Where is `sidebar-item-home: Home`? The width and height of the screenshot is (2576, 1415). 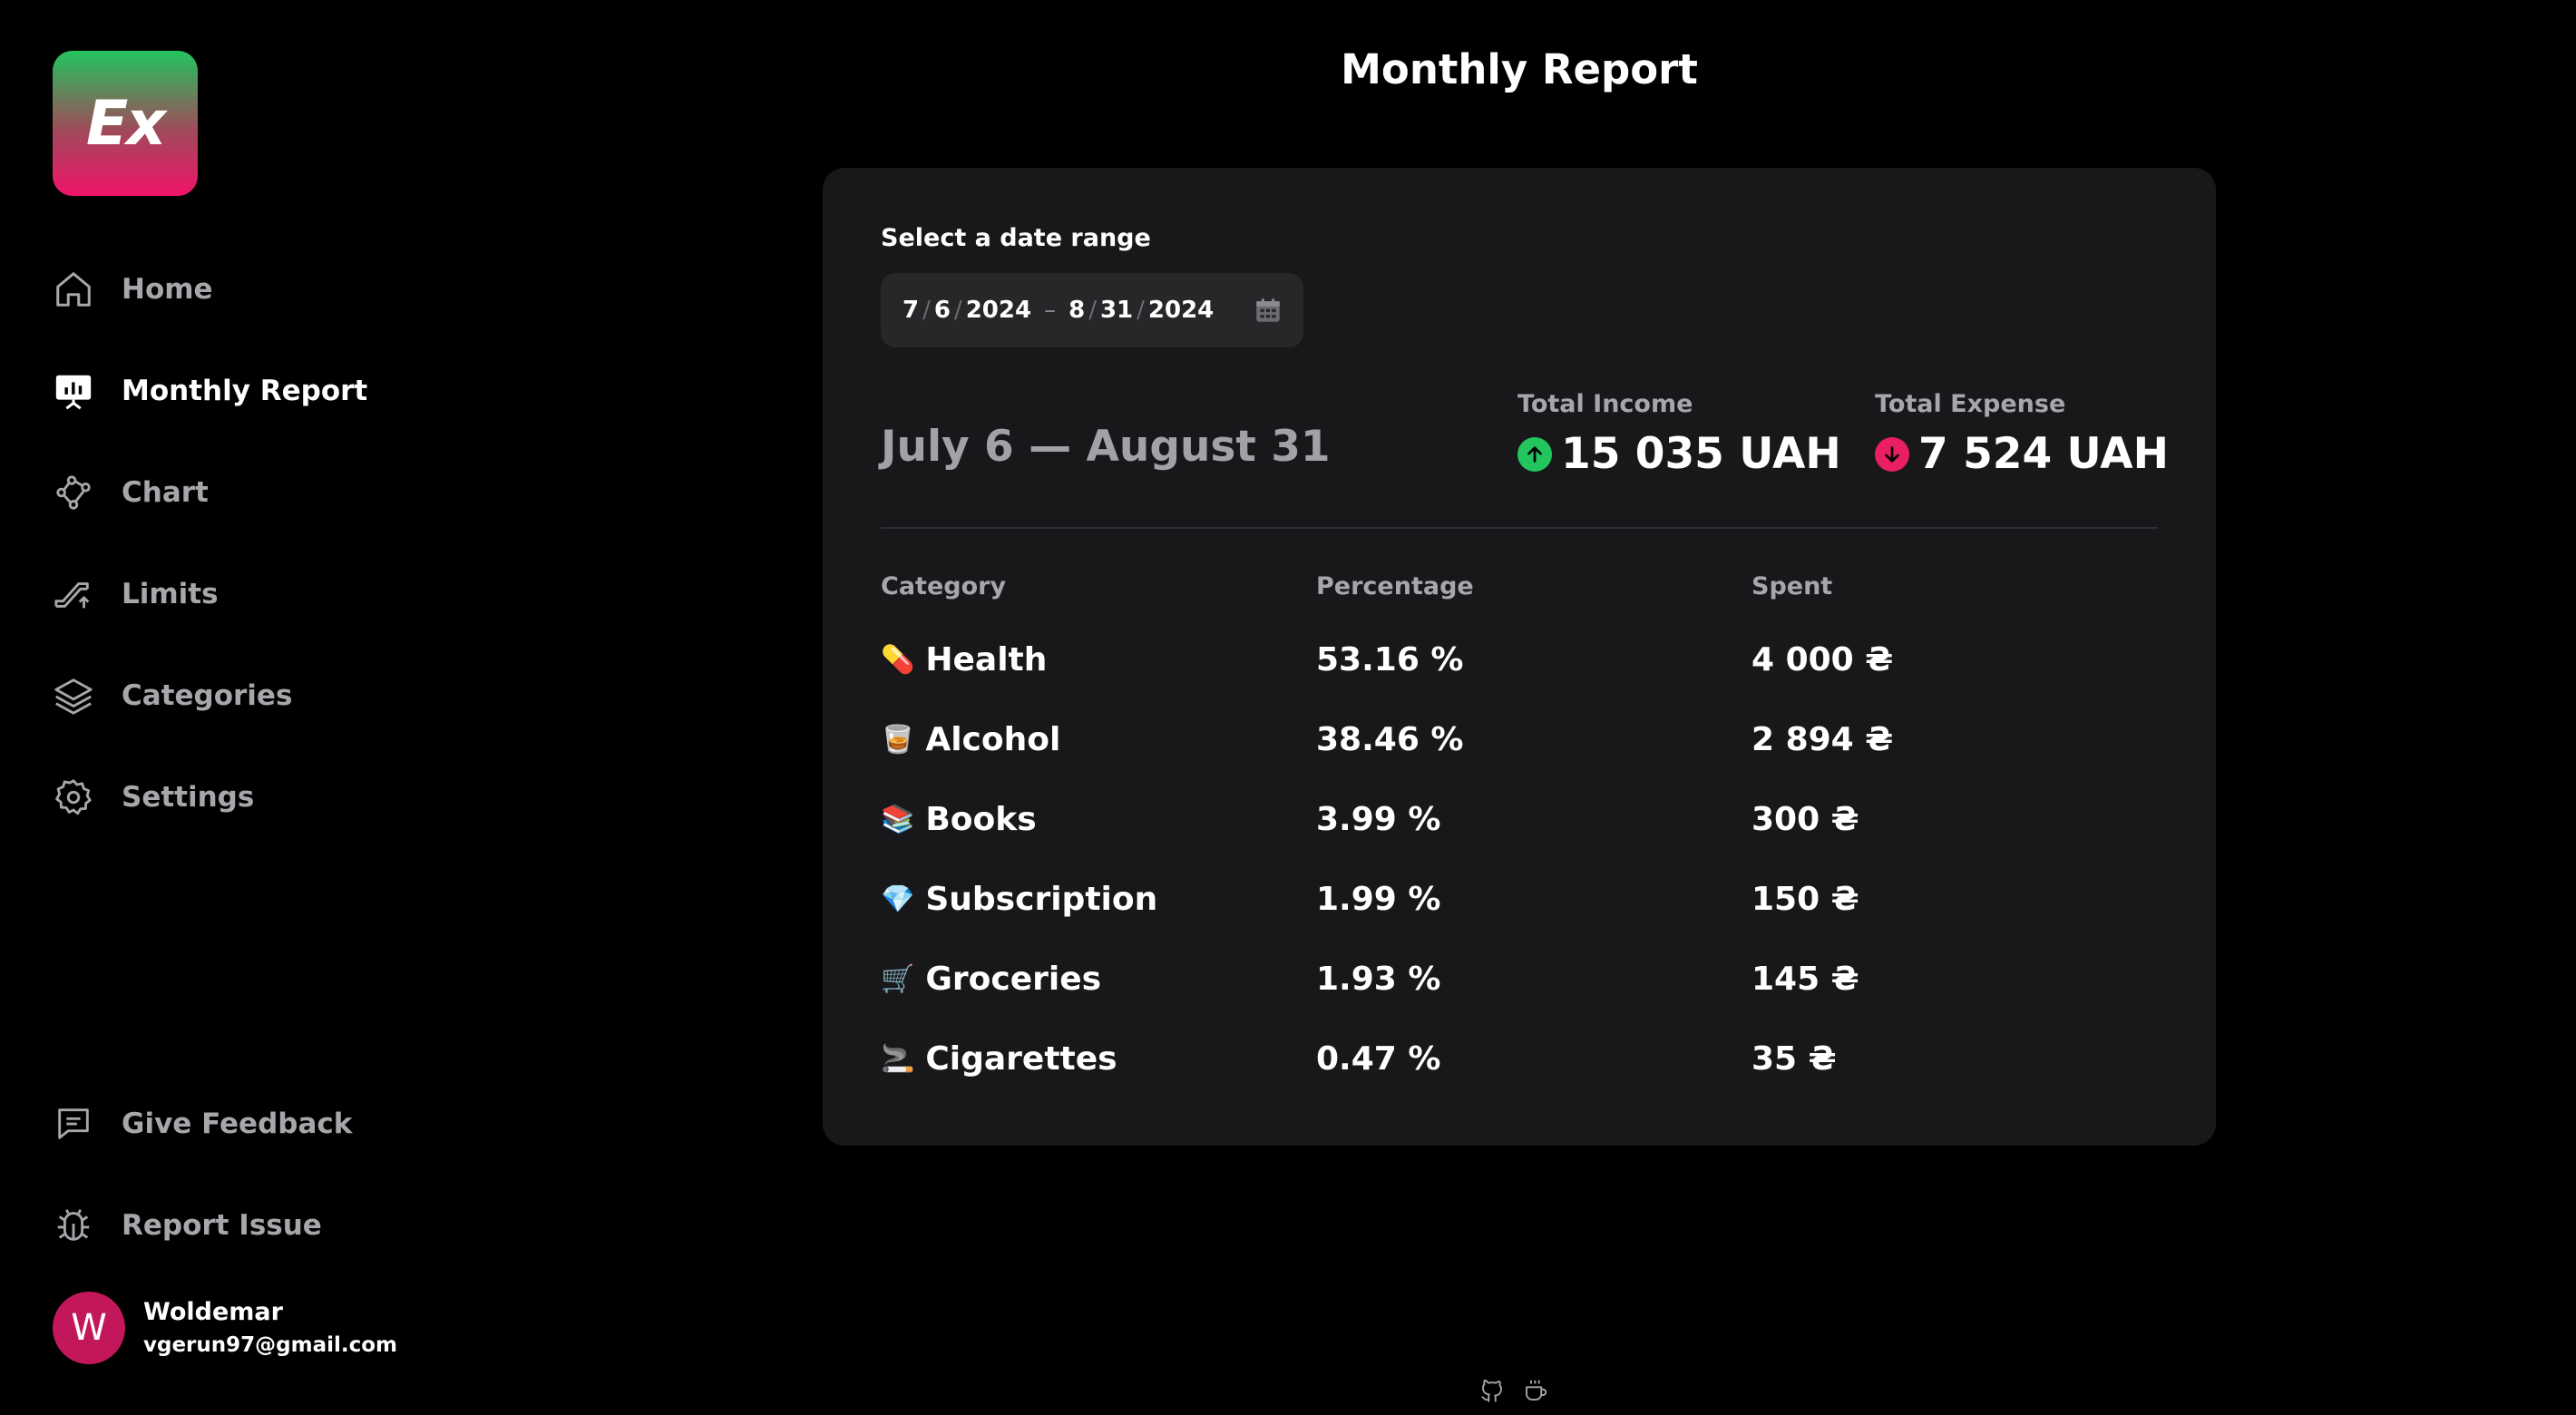
sidebar-item-home: Home is located at coordinates (241, 289).